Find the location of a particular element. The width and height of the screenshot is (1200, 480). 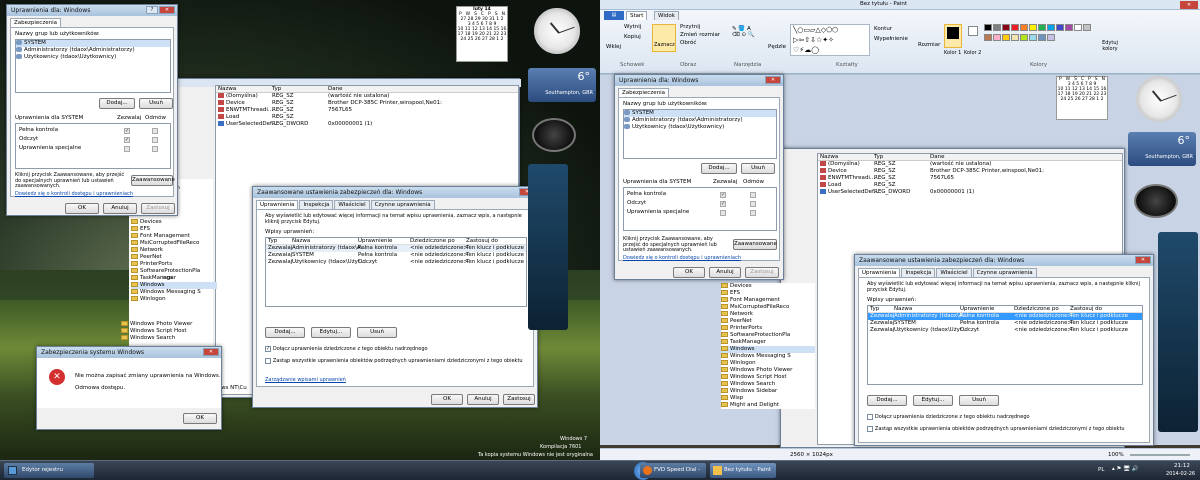

taskbar-item-regedit: Edytor rejestru is located at coordinates (49, 470).